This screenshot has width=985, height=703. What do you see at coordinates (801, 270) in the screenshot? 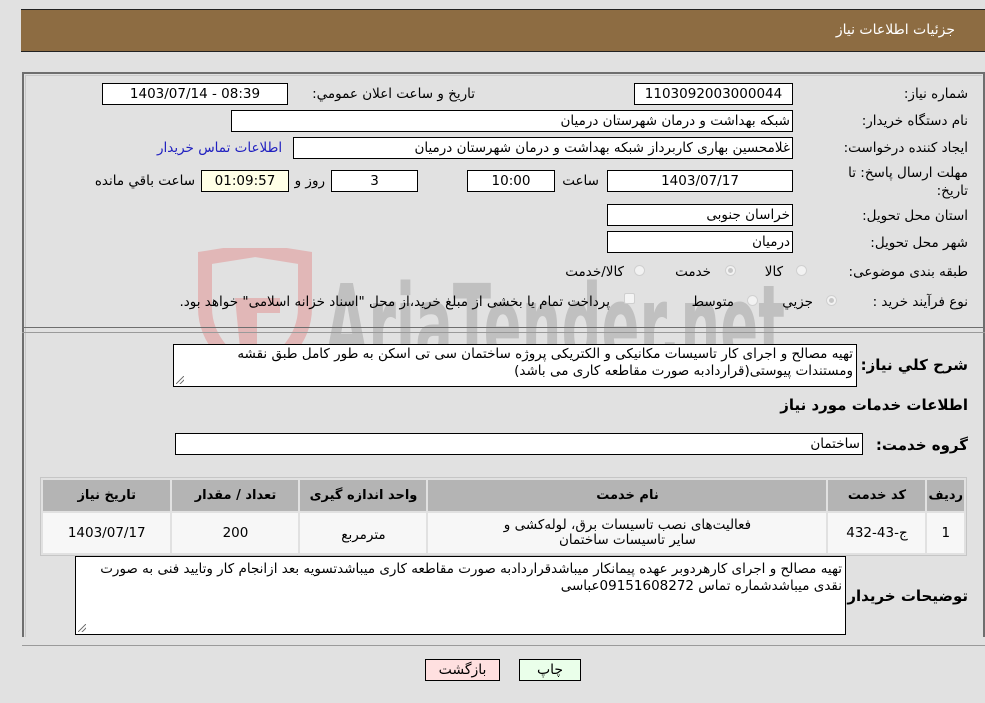
I see `category-radio-goods` at bounding box center [801, 270].